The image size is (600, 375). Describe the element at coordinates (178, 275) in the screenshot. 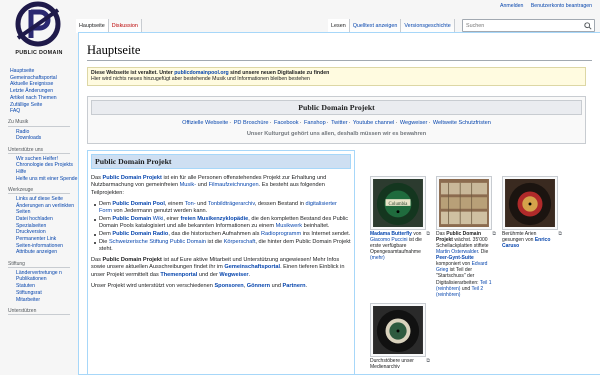

I see `link-themenportal: Themenportal` at that location.